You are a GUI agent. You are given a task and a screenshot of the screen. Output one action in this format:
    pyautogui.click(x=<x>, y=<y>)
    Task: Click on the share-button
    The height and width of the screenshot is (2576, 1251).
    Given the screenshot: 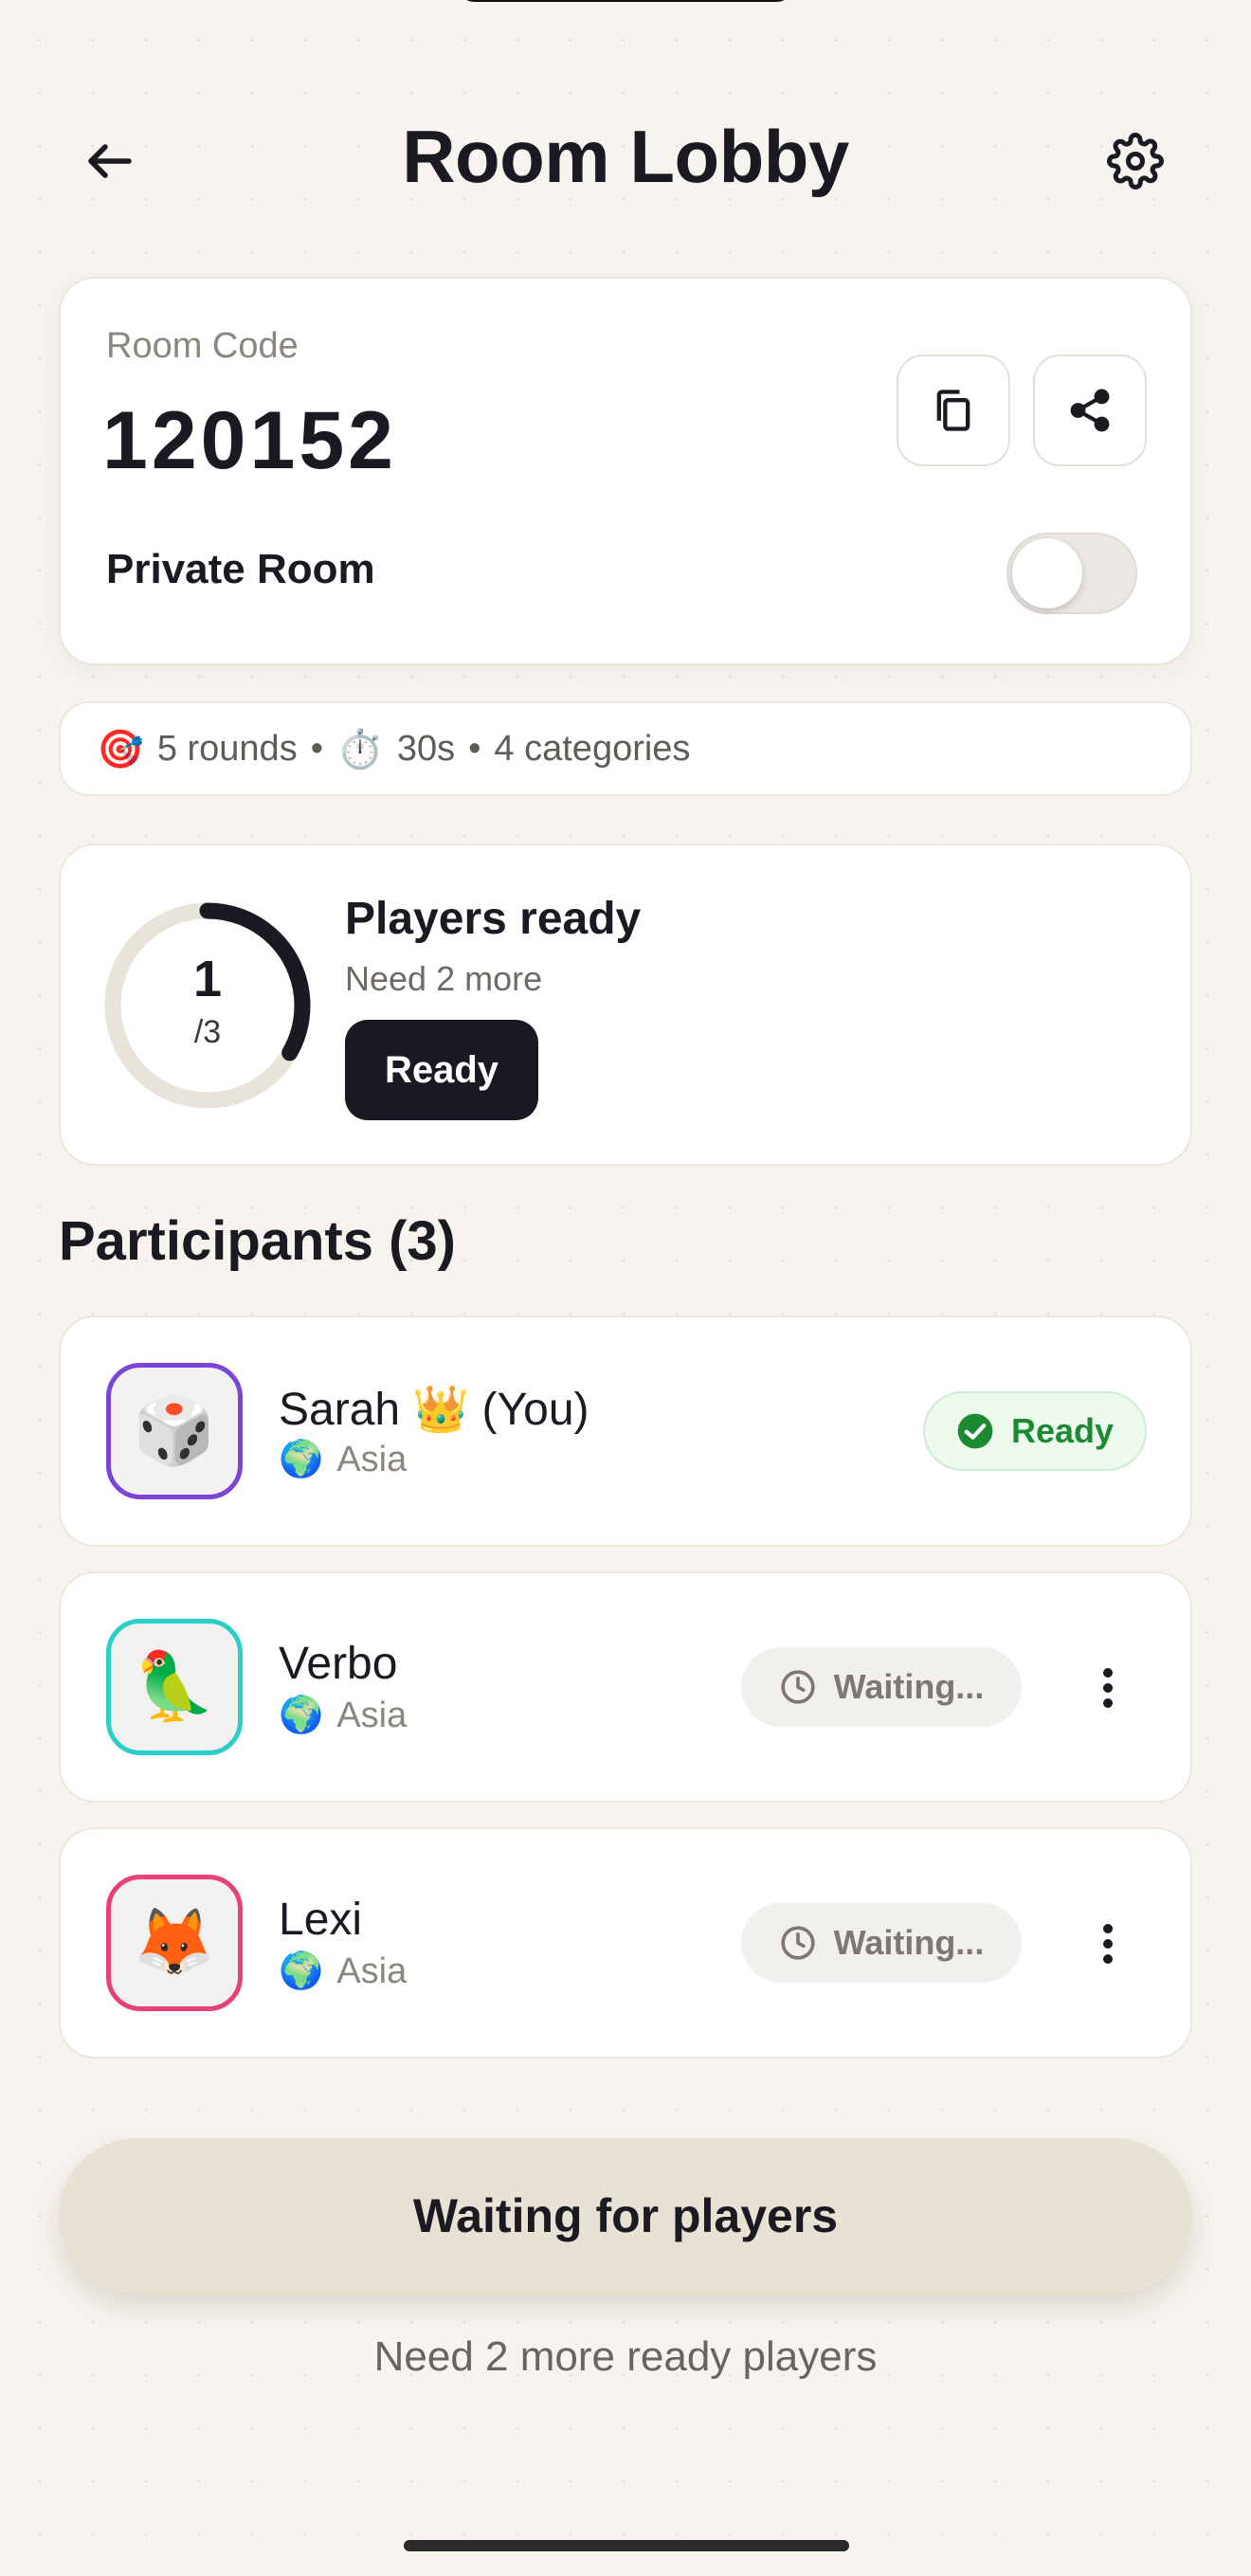 What is the action you would take?
    pyautogui.click(x=1090, y=410)
    